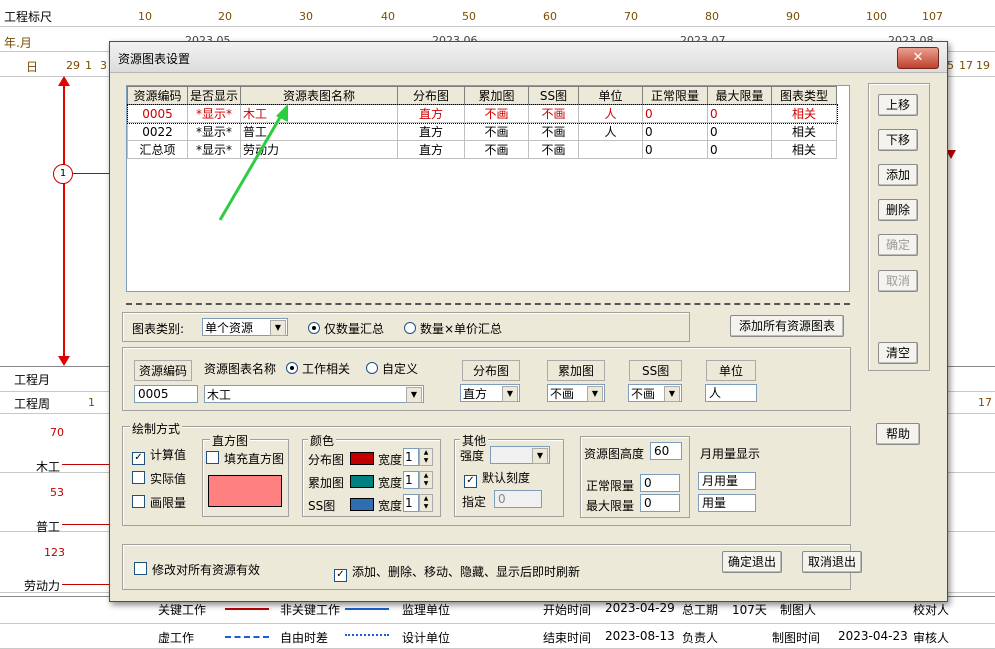 This screenshot has width=995, height=649. What do you see at coordinates (346, 328) in the screenshot?
I see `radio-qty-summary: 仅数量汇总` at bounding box center [346, 328].